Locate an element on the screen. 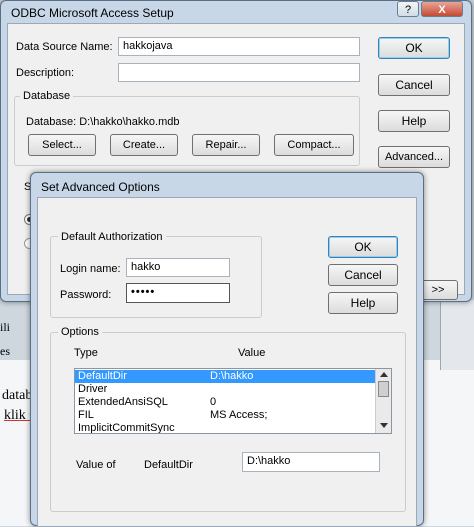 This screenshot has width=474, height=527. list-item: ExtendedAnsiSQL 0 is located at coordinates (233, 402).